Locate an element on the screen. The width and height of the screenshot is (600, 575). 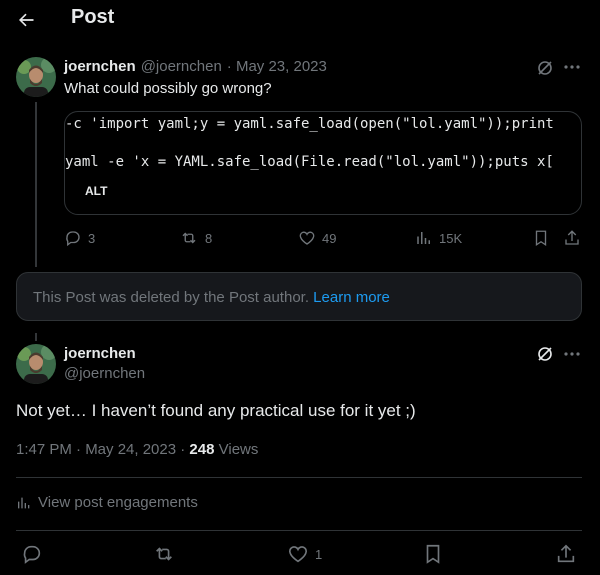
alt-badge: ALT is located at coordinates (96, 191).